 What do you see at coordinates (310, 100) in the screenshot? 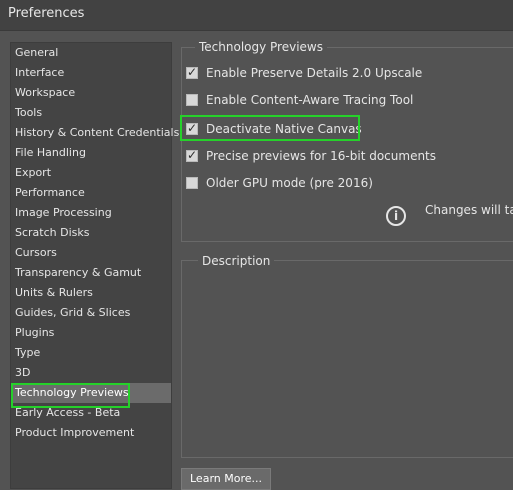
I see `option-label: Enable Content-Aware Tracing Tool` at bounding box center [310, 100].